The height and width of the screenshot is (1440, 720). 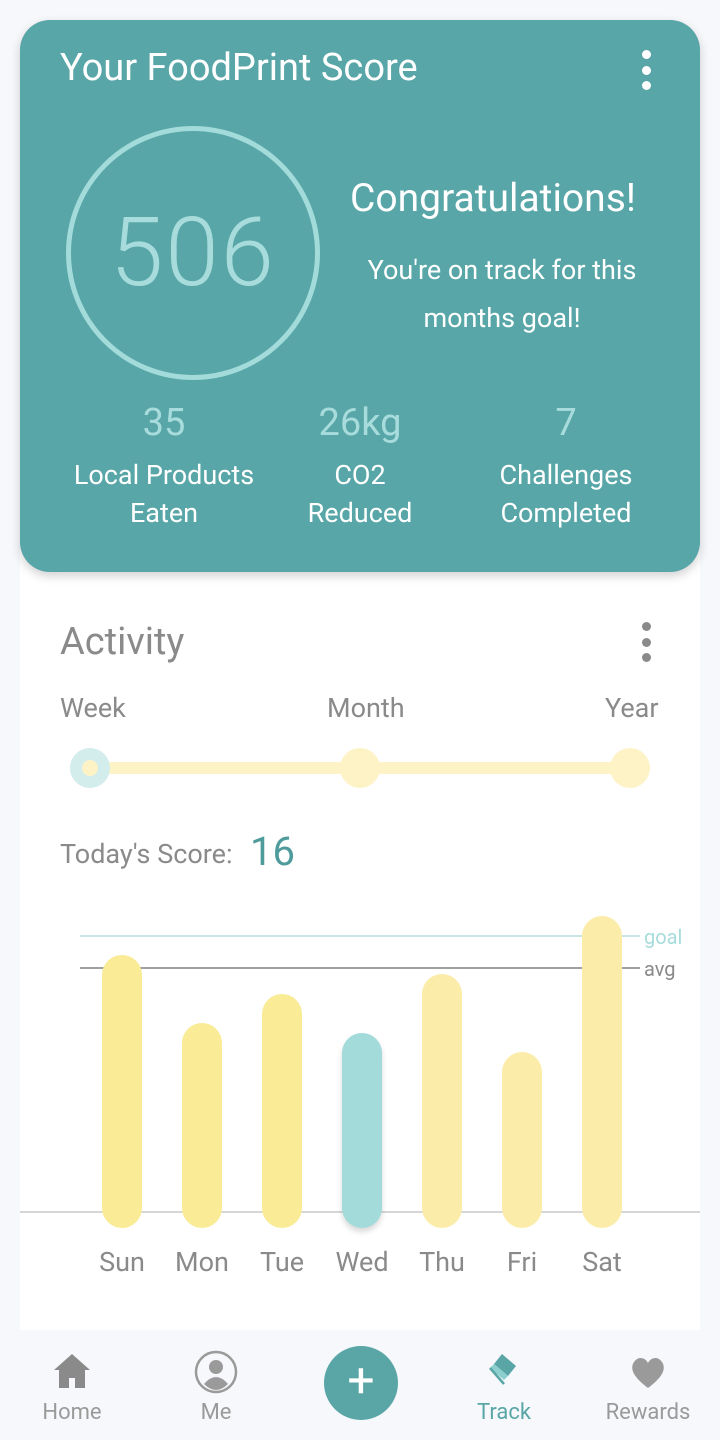 What do you see at coordinates (72, 1371) in the screenshot?
I see `home-icon` at bounding box center [72, 1371].